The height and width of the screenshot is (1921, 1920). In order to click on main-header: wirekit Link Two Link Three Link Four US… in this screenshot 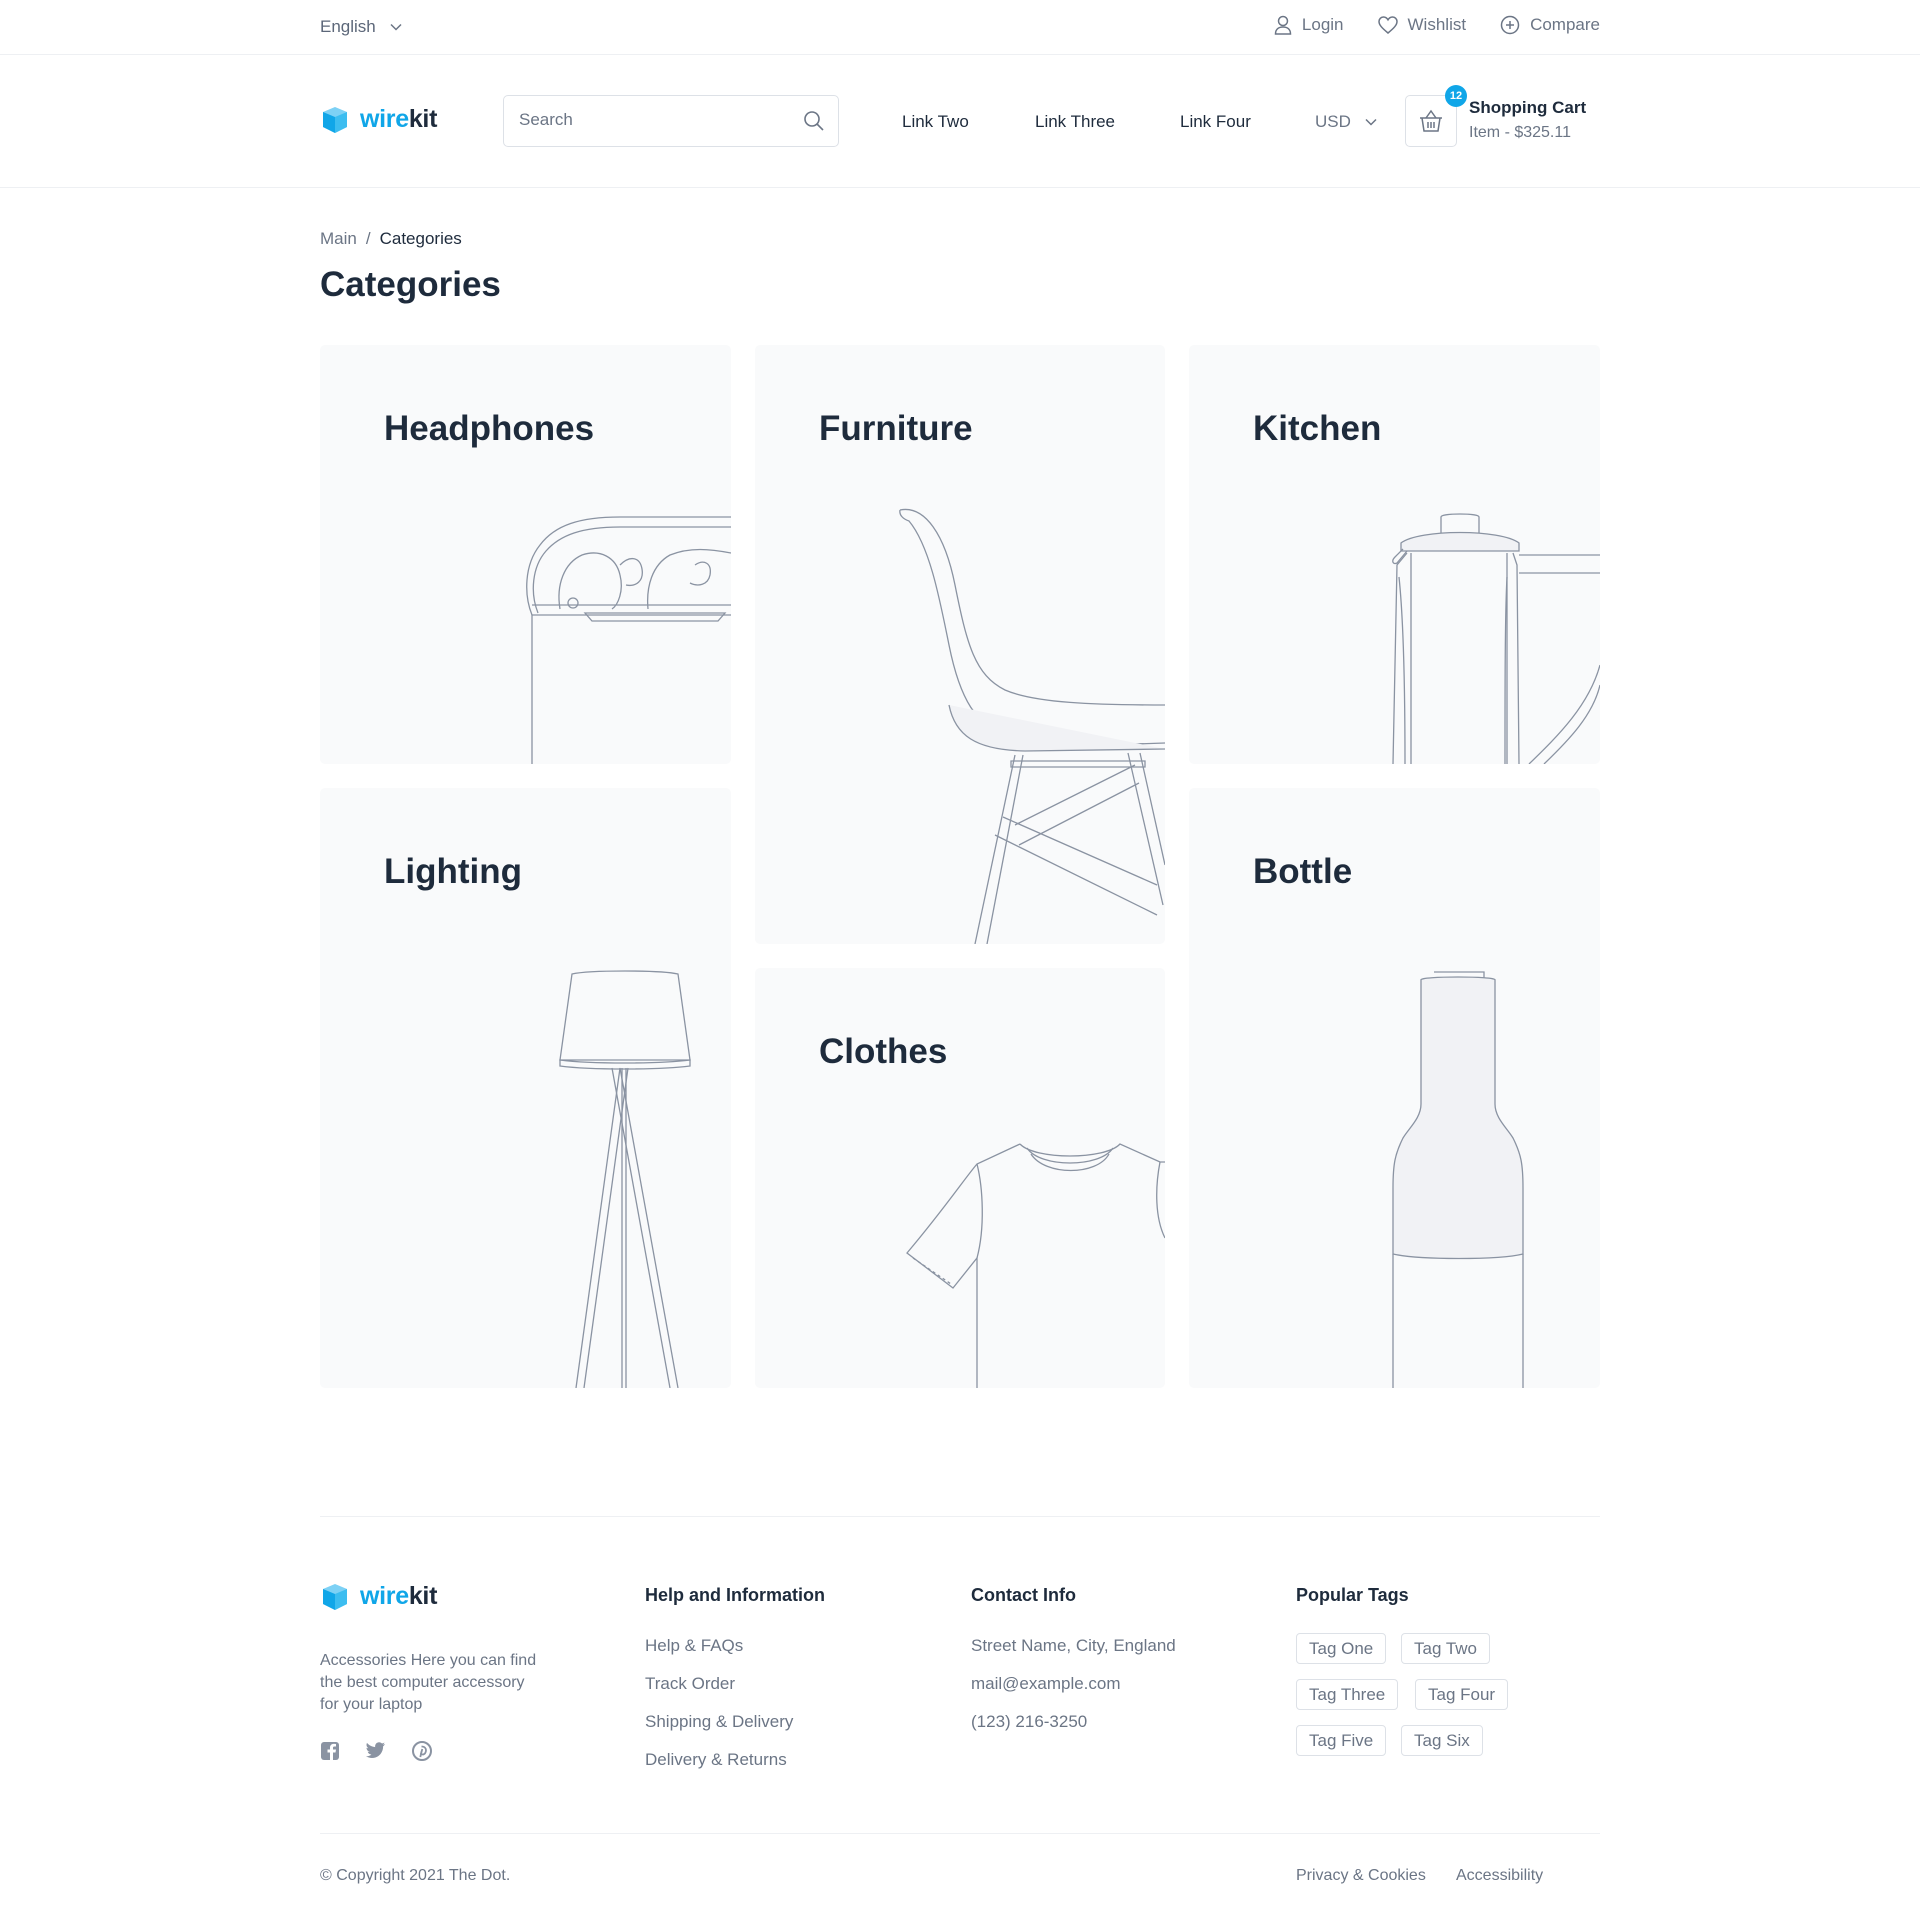, I will do `click(960, 122)`.